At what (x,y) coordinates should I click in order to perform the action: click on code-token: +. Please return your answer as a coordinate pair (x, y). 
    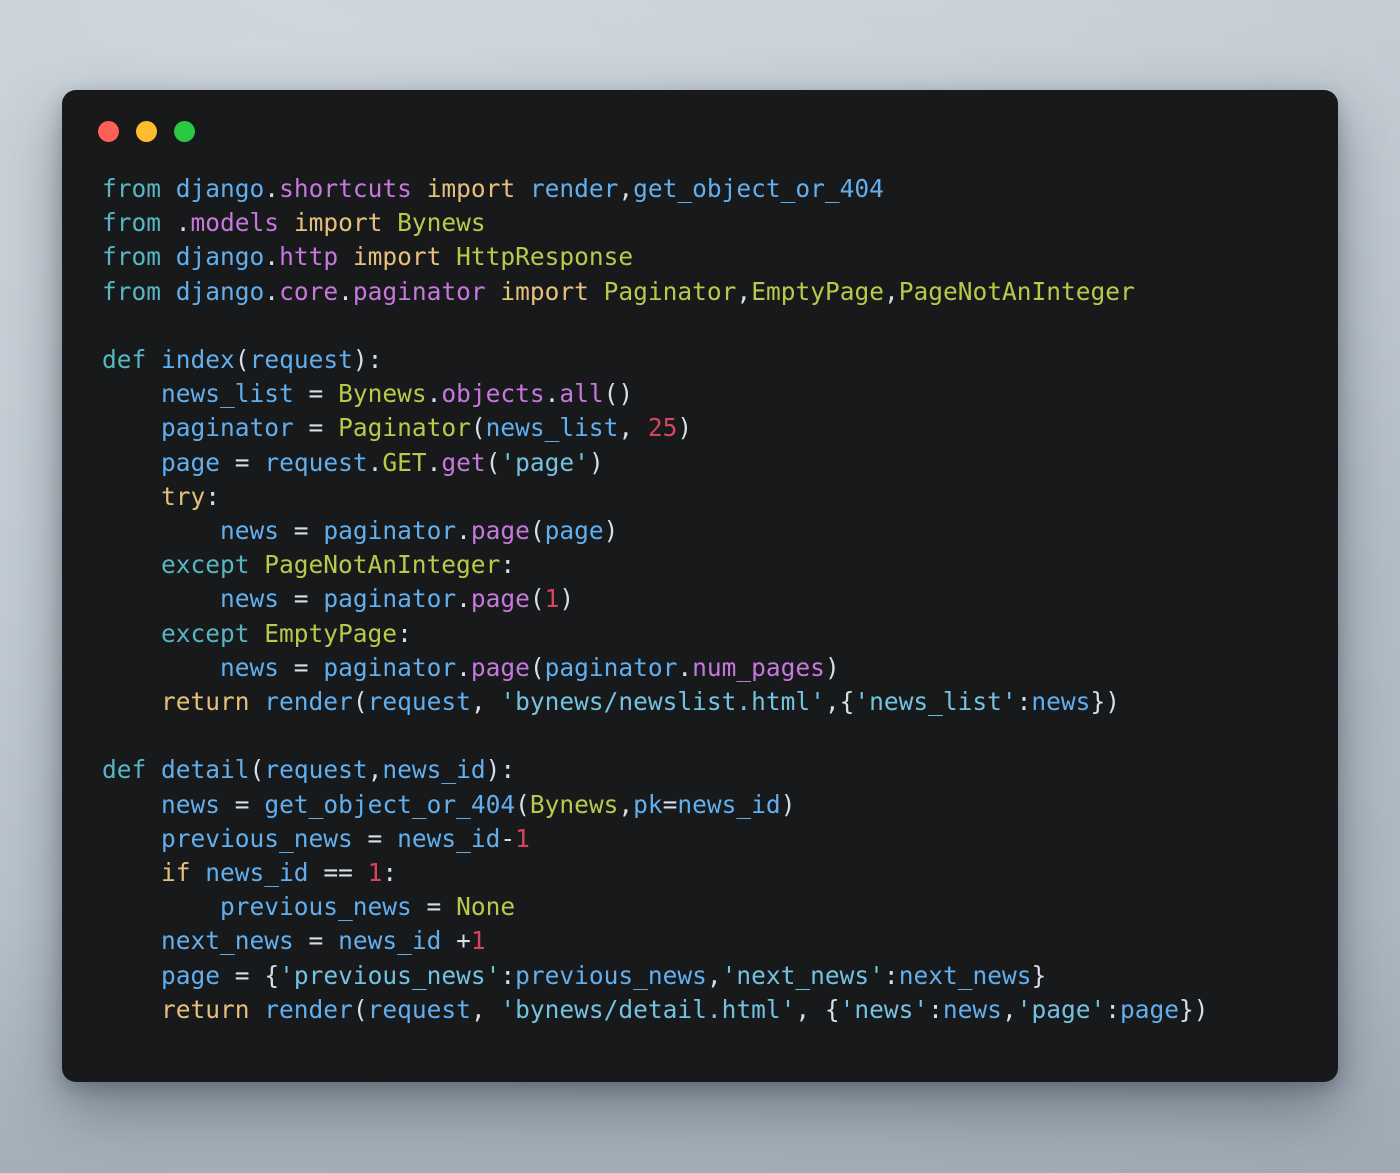
    Looking at the image, I should click on (463, 941).